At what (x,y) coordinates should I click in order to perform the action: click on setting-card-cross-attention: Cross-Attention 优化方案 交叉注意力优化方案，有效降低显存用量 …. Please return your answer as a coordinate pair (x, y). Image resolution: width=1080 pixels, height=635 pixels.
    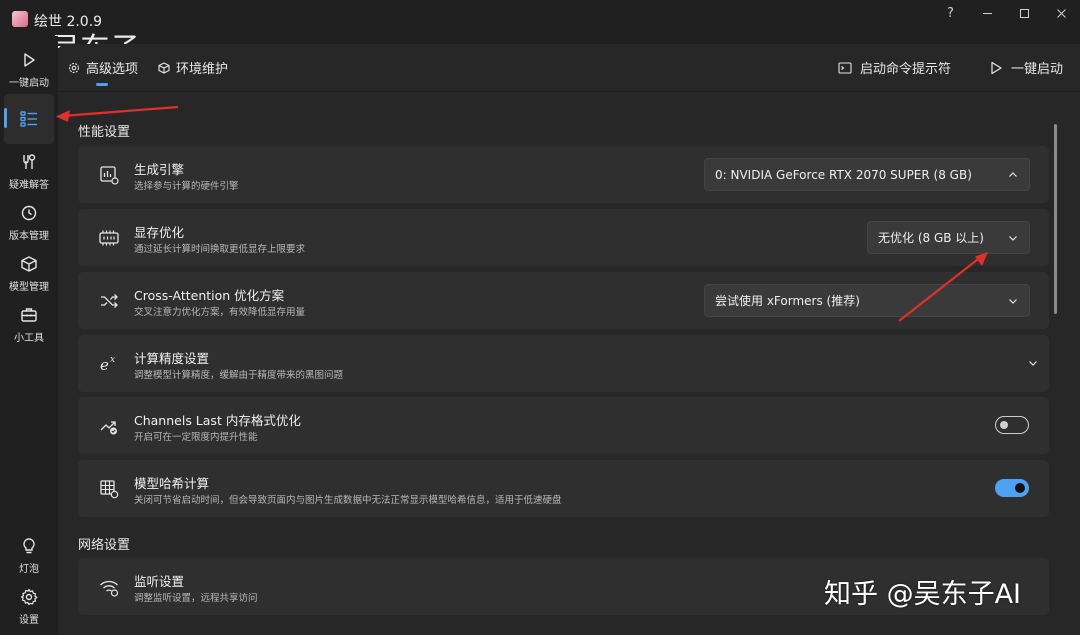
    Looking at the image, I should click on (563, 300).